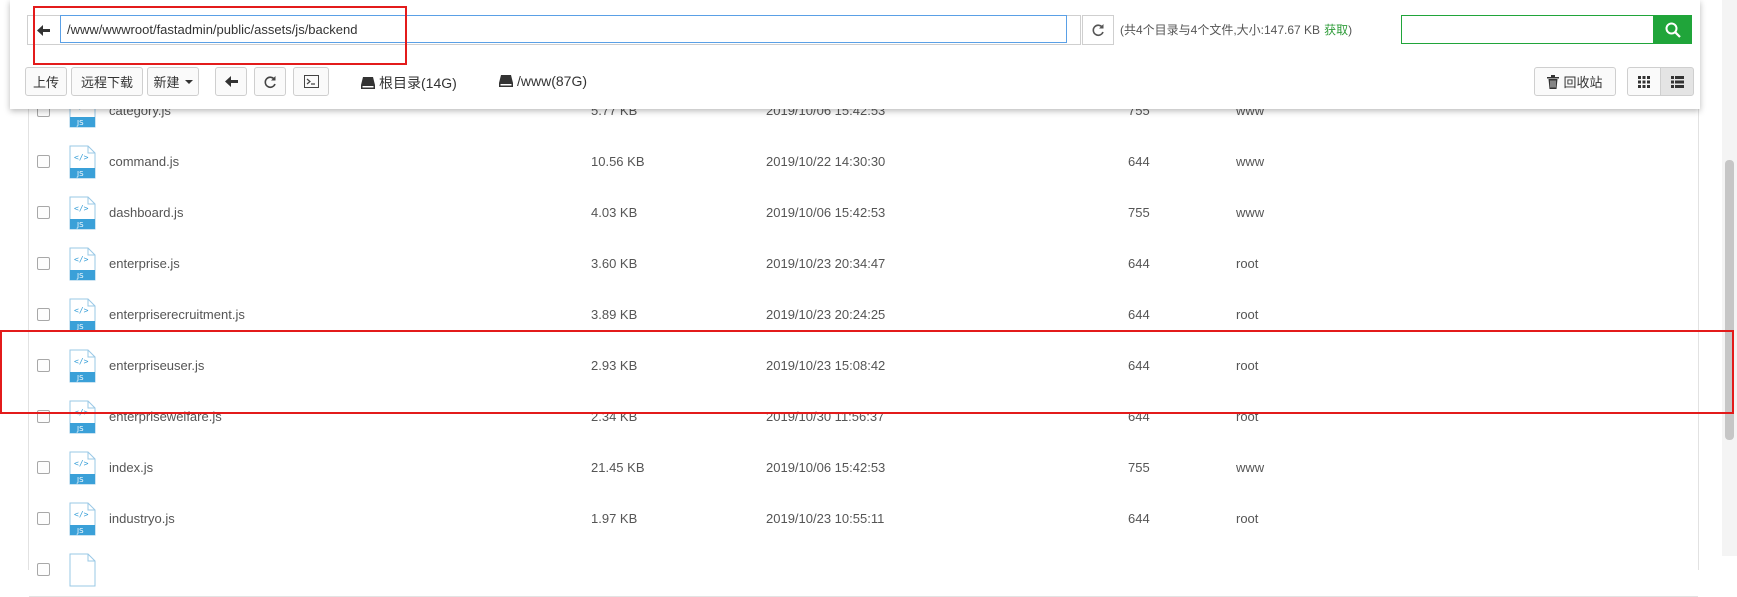 The height and width of the screenshot is (597, 1737). I want to click on disk-root: 根目录(14G), so click(409, 83).